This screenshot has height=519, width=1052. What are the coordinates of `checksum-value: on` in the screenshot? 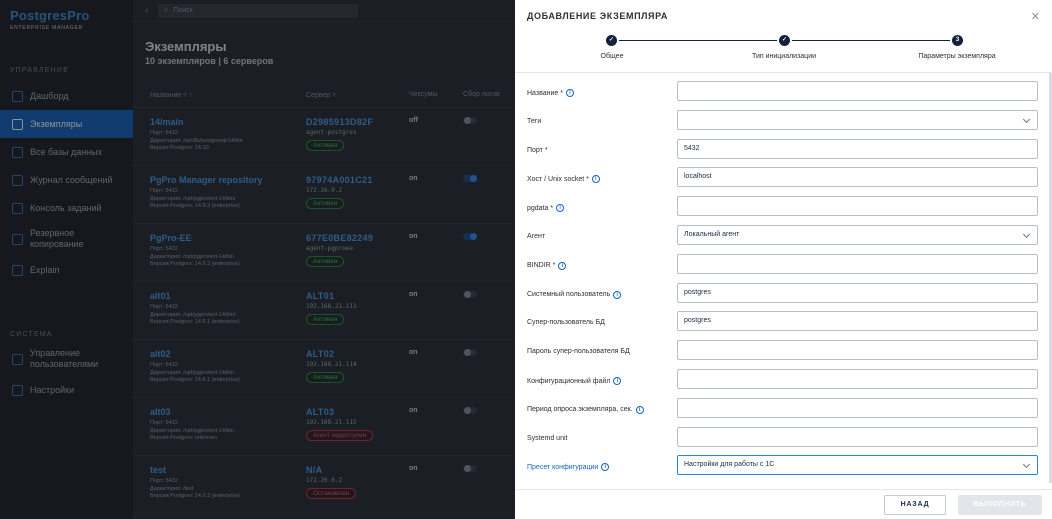 It's located at (413, 352).